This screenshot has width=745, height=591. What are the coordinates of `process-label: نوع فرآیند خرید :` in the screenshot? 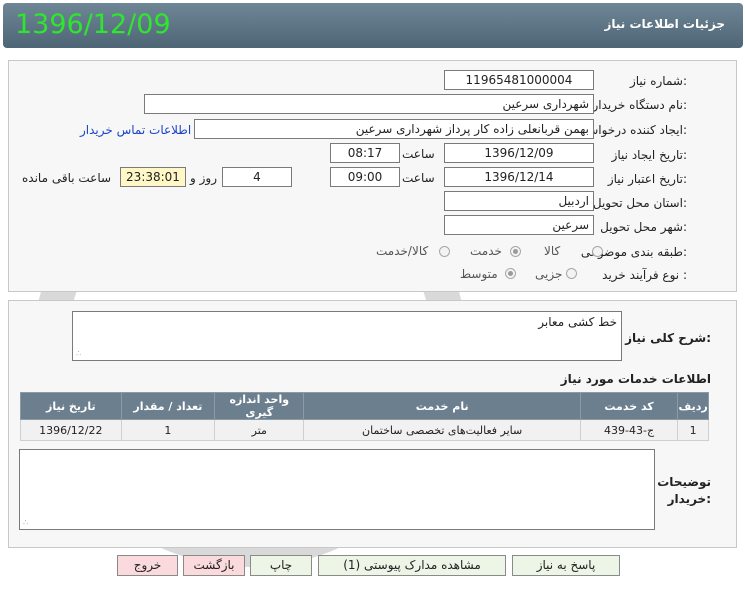 It's located at (644, 275).